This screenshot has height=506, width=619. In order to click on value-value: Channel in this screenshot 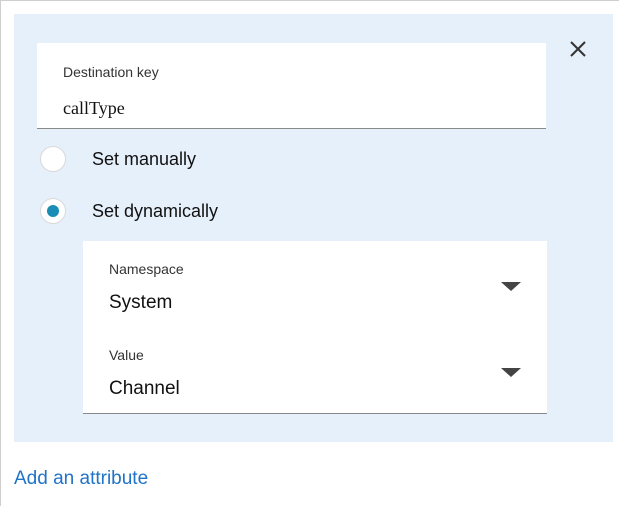, I will do `click(144, 388)`.